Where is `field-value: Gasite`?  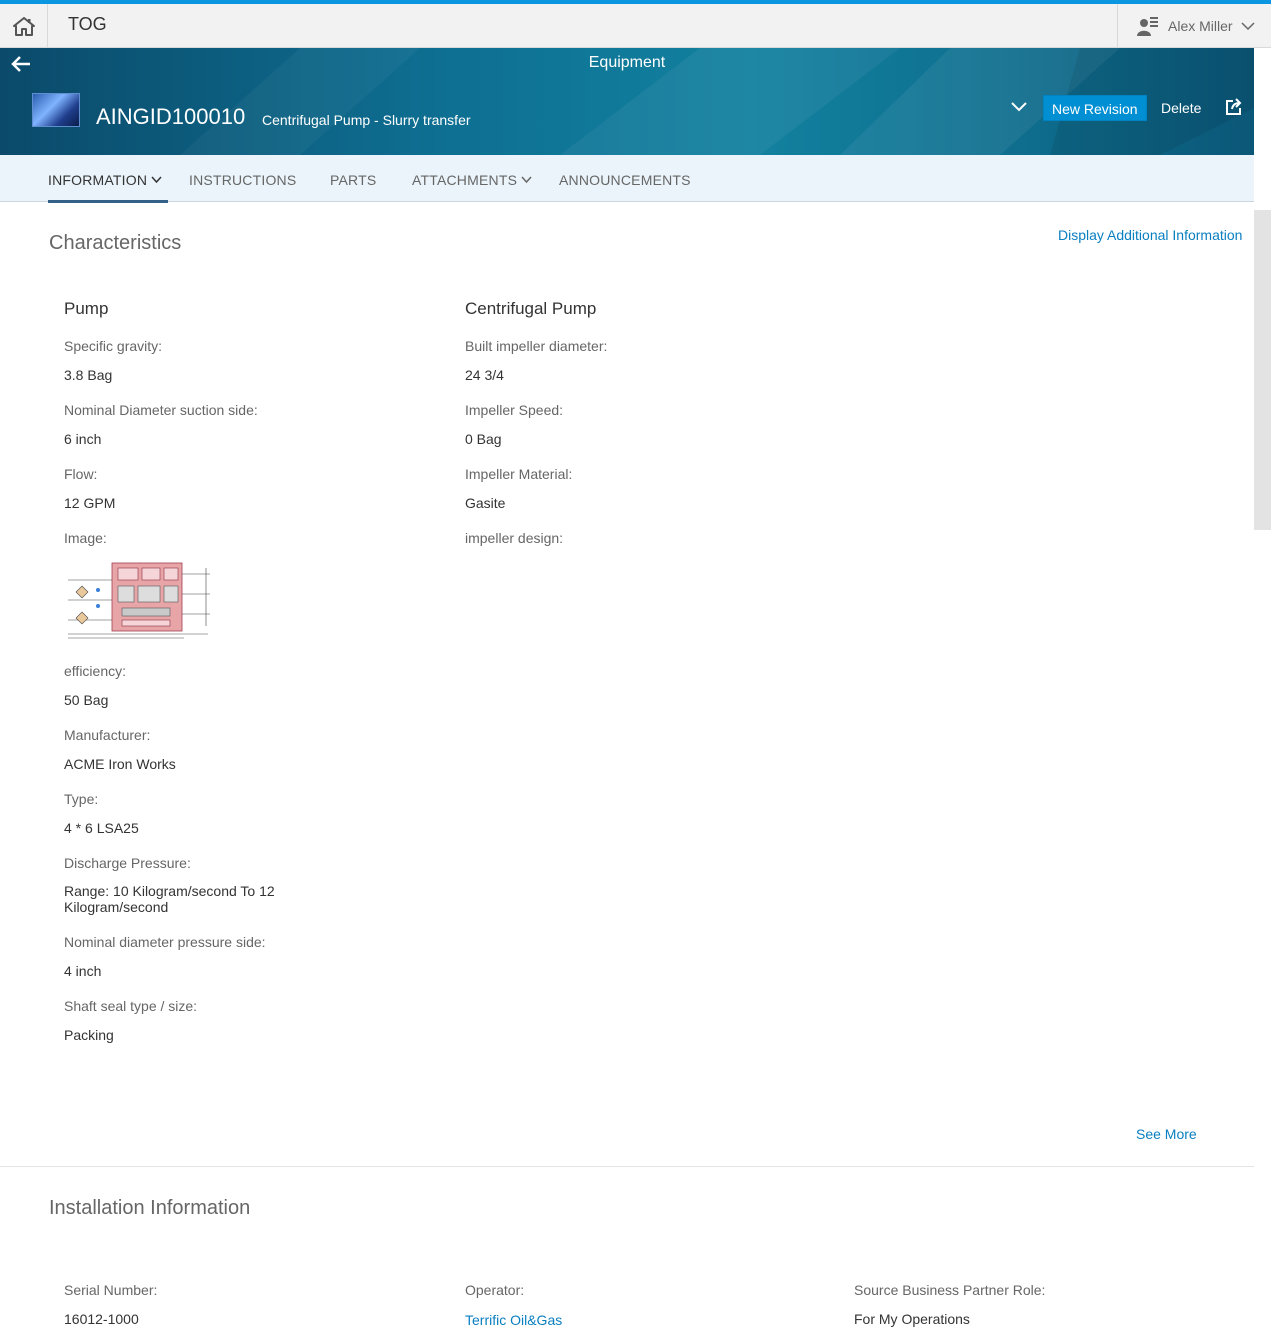 field-value: Gasite is located at coordinates (485, 503).